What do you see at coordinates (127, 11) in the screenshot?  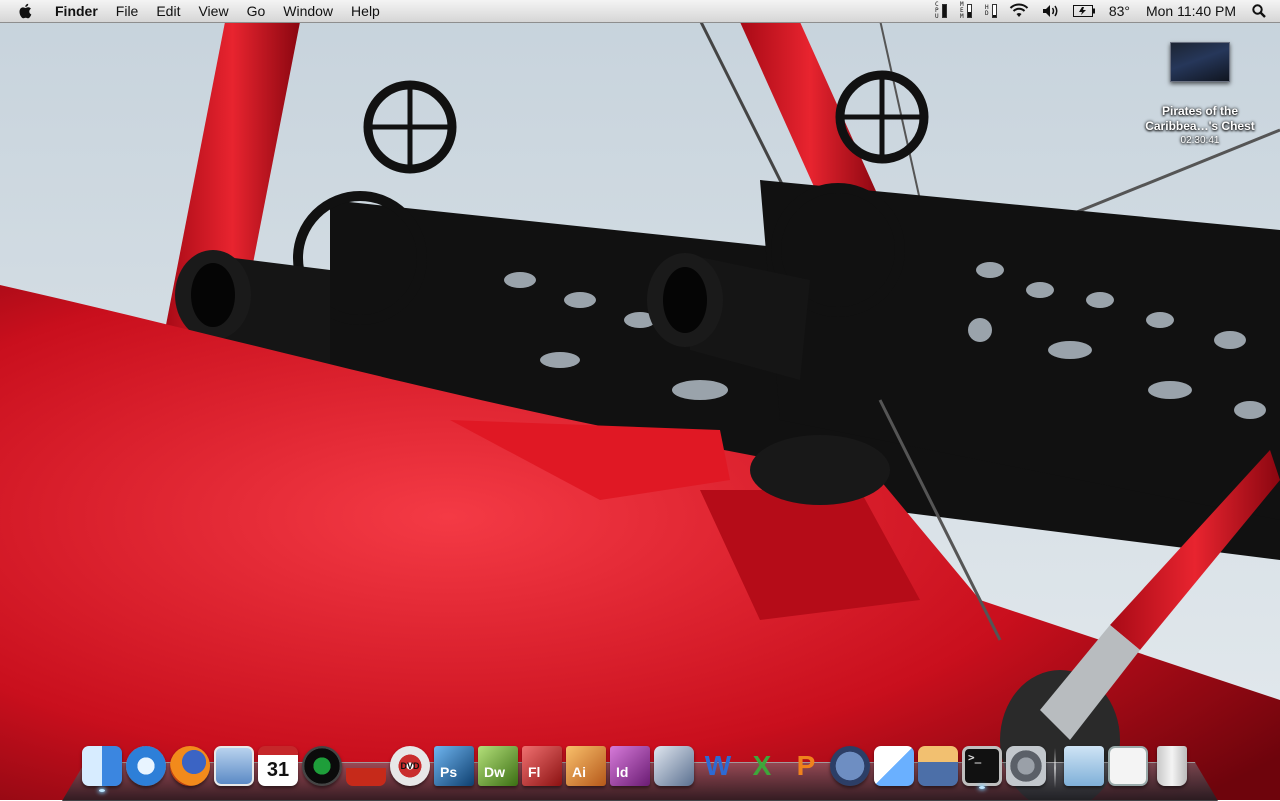 I see `menu-file: File` at bounding box center [127, 11].